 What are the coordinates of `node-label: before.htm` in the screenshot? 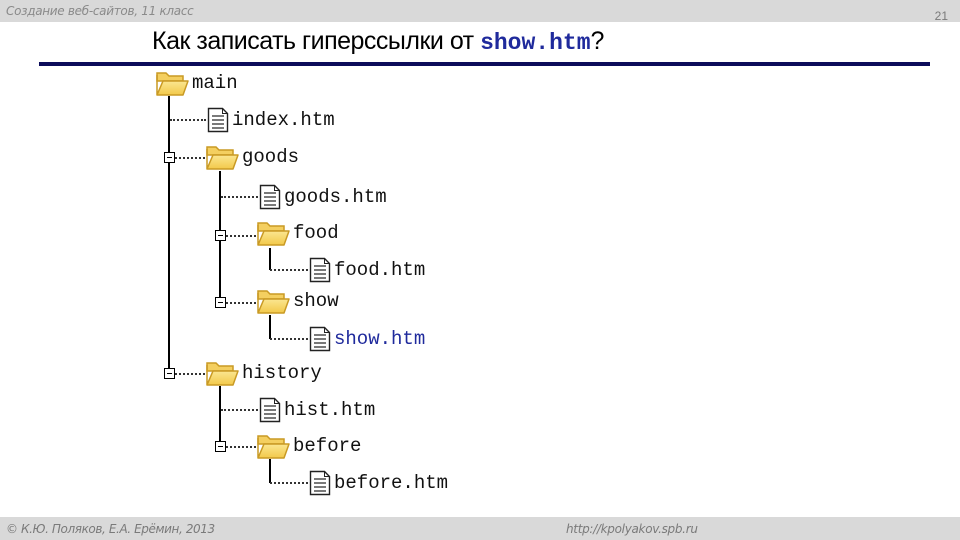 It's located at (391, 483).